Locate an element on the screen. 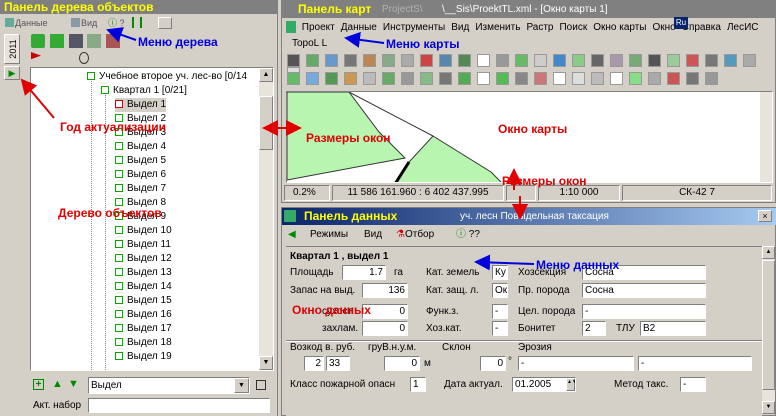 The width and height of the screenshot is (776, 416). map-menu-item: Изменить is located at coordinates (497, 27).